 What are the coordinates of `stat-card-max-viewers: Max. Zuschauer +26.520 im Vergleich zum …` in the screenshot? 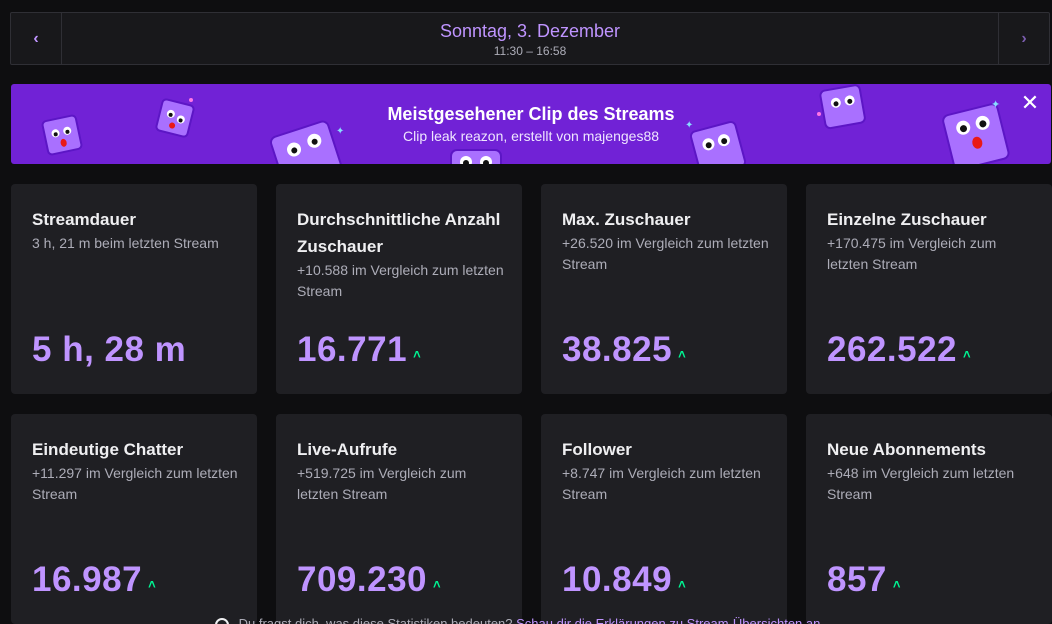 It's located at (664, 289).